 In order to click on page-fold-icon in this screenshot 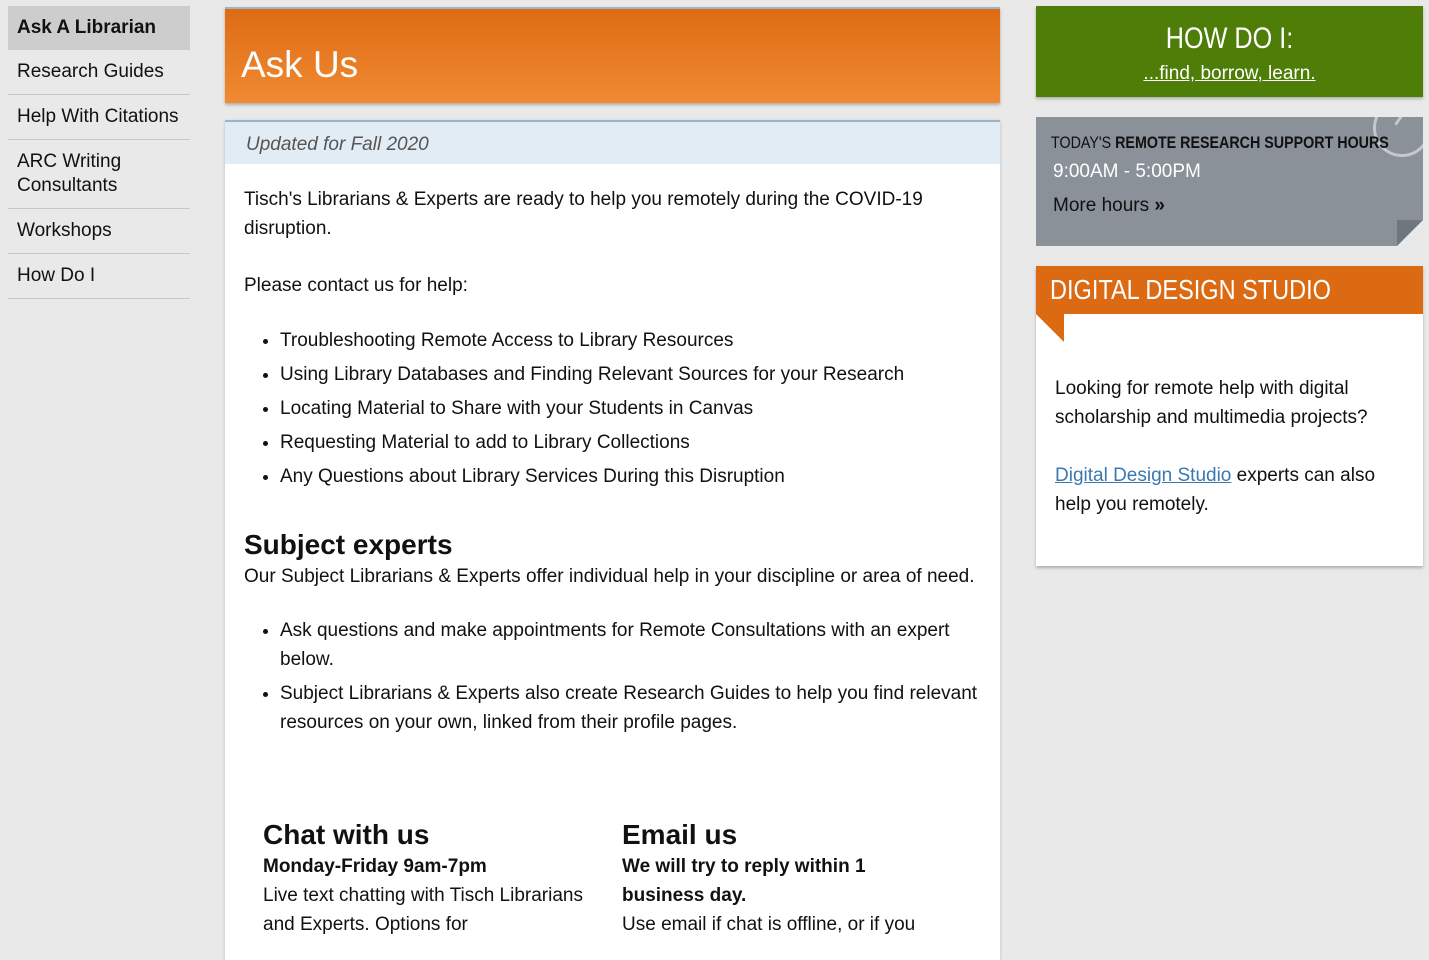, I will do `click(1410, 233)`.